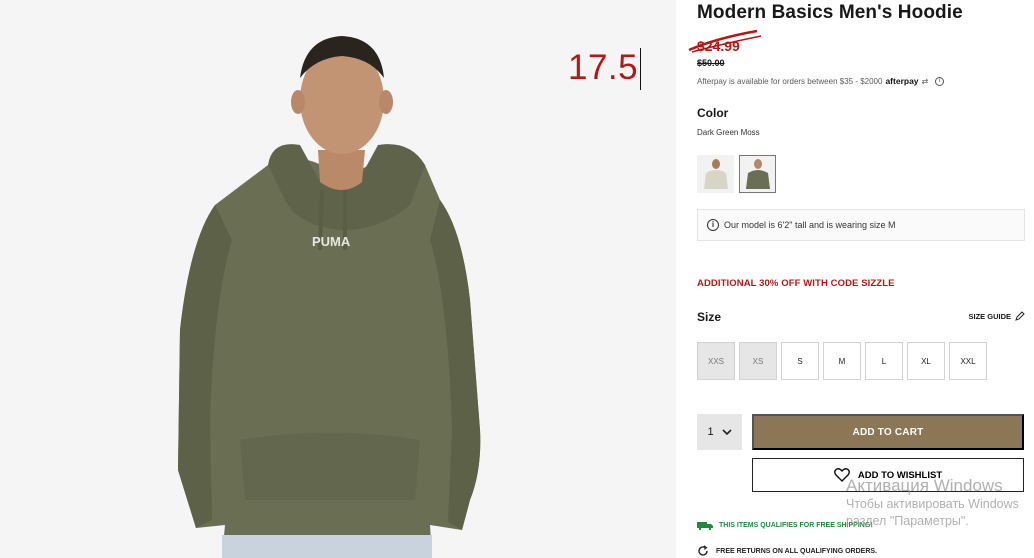 The width and height of the screenshot is (1034, 558). I want to click on free-returns-text: FREE RETURNS ON ALL QUALIFYING ORDERS., so click(797, 551).